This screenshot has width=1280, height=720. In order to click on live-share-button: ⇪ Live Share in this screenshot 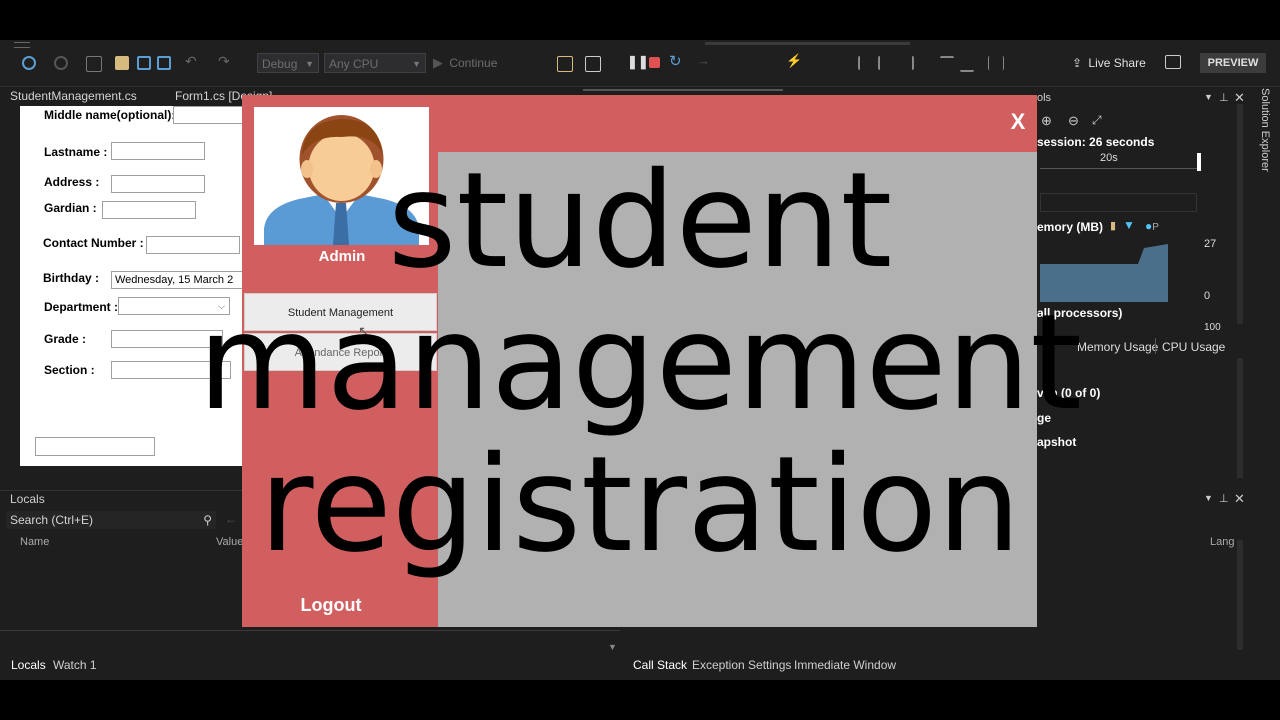, I will do `click(1109, 63)`.